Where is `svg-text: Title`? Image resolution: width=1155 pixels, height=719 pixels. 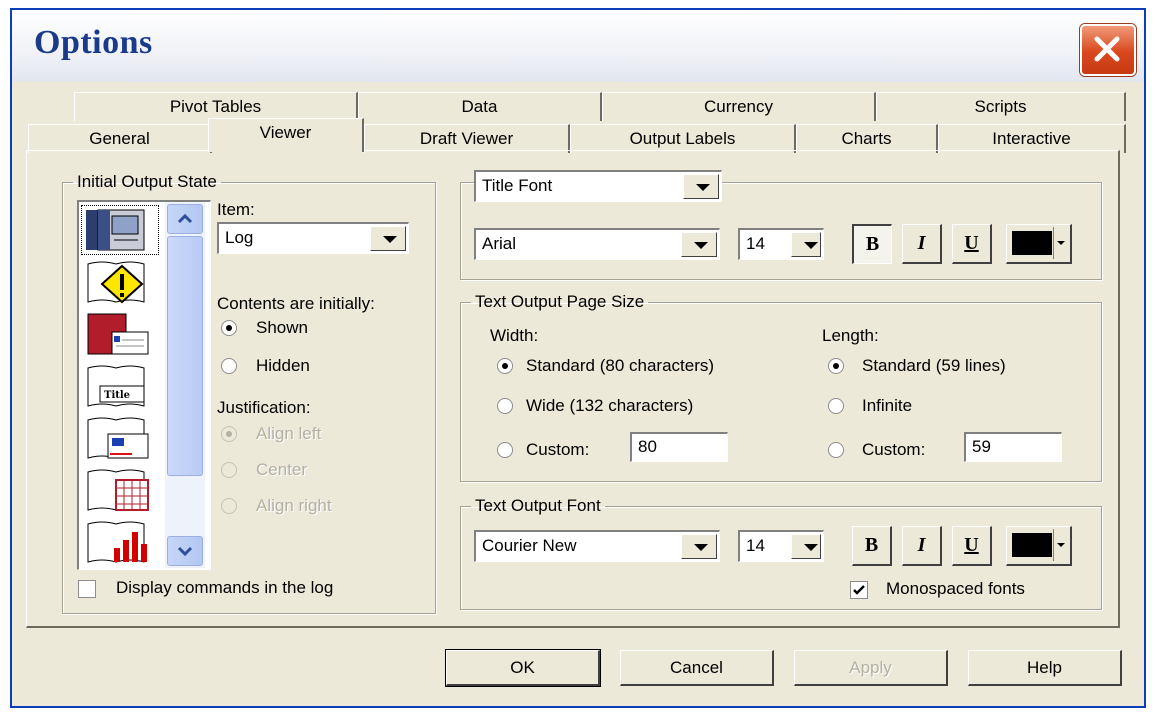 svg-text: Title is located at coordinates (117, 395).